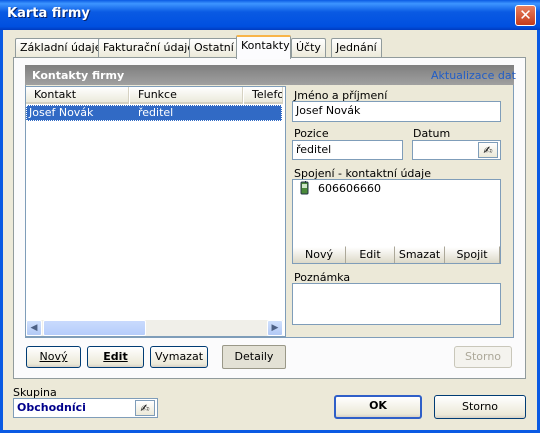 This screenshot has width=540, height=433. Describe the element at coordinates (473, 75) in the screenshot. I see `refresh-link: Aktualizace dat` at that location.